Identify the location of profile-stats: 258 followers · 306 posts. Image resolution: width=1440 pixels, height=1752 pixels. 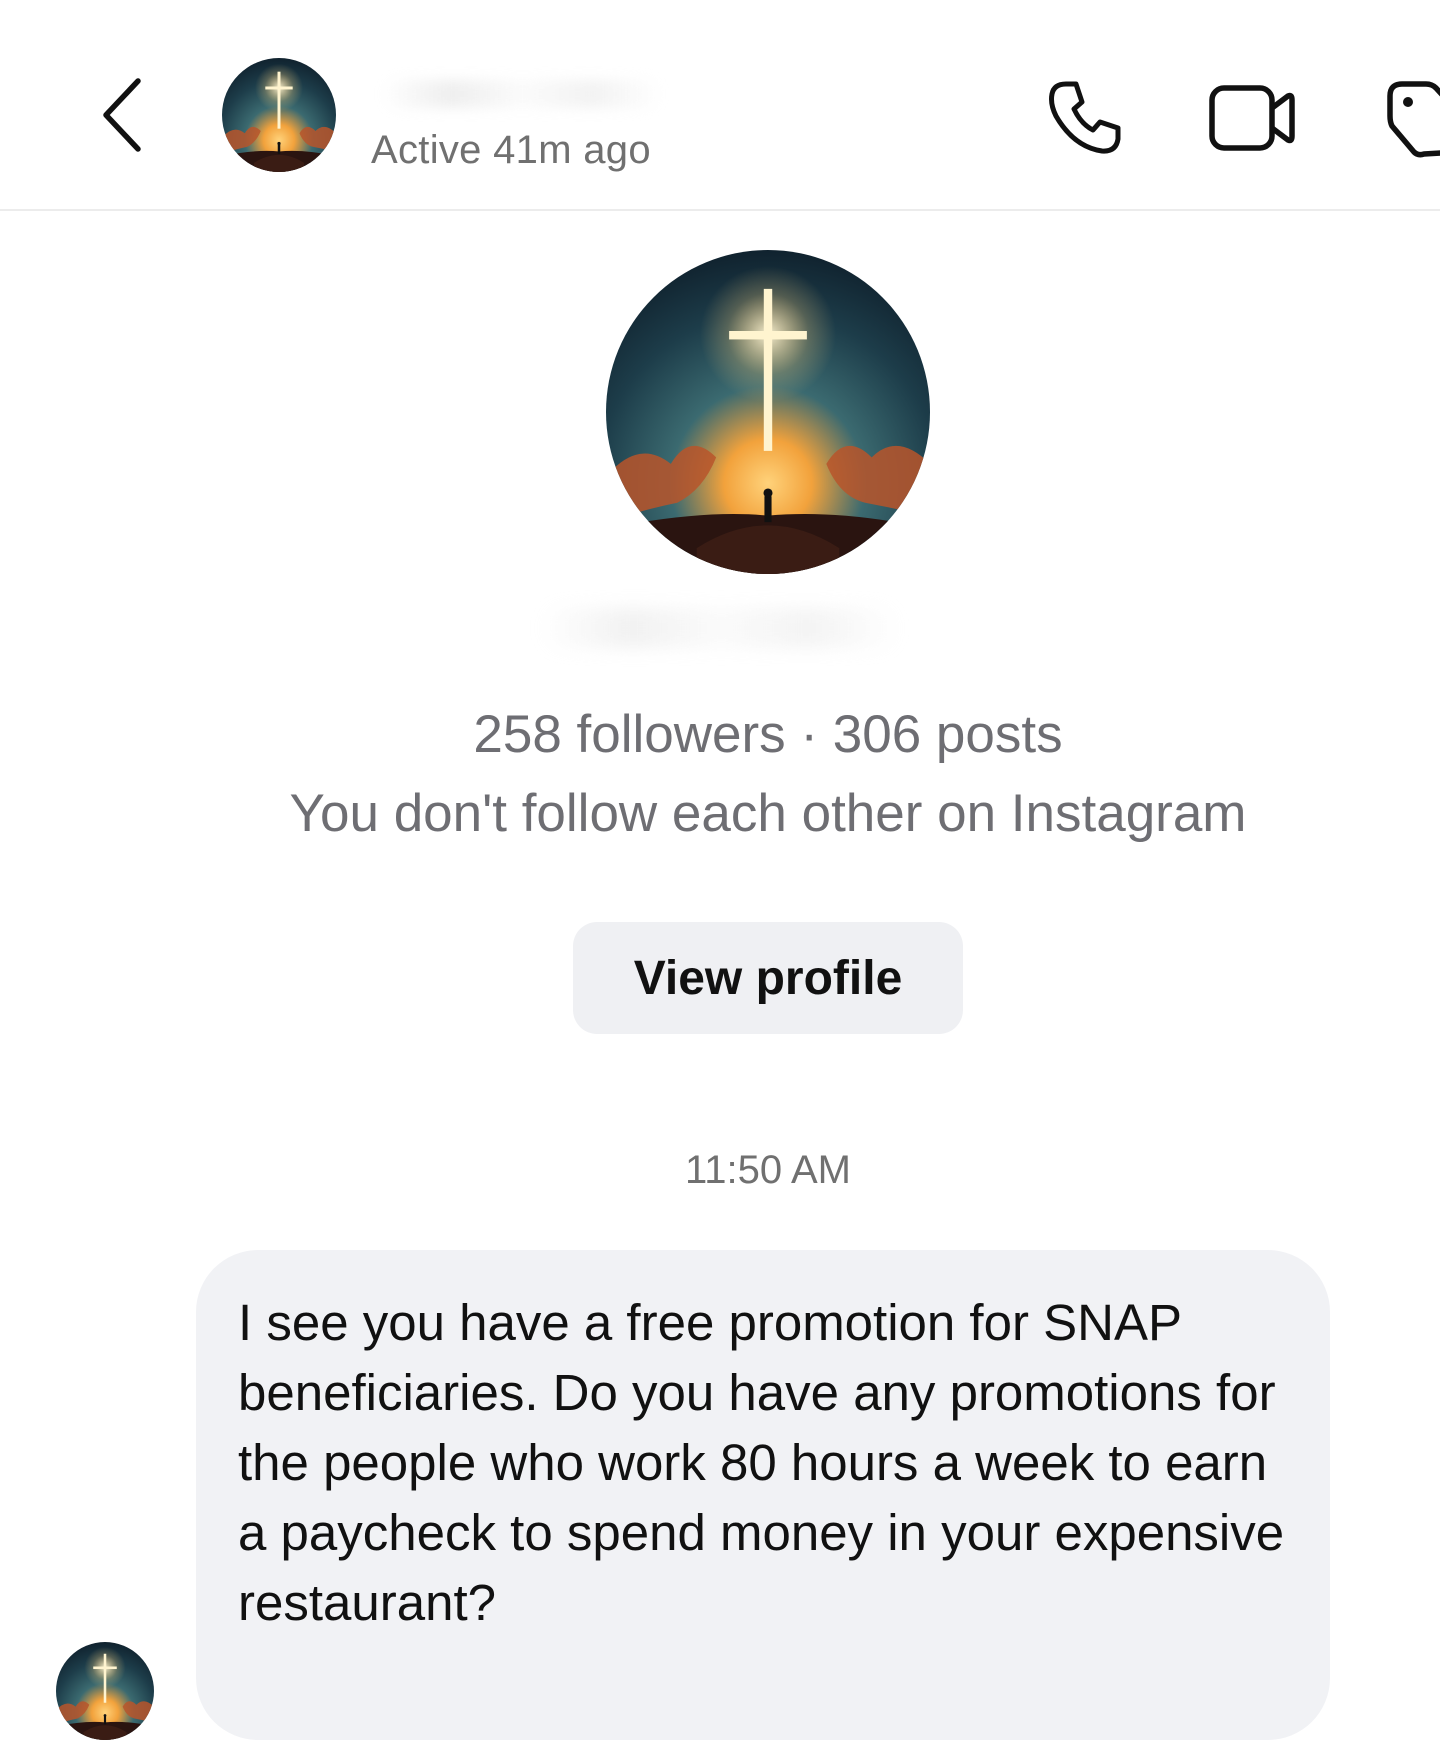
(768, 734).